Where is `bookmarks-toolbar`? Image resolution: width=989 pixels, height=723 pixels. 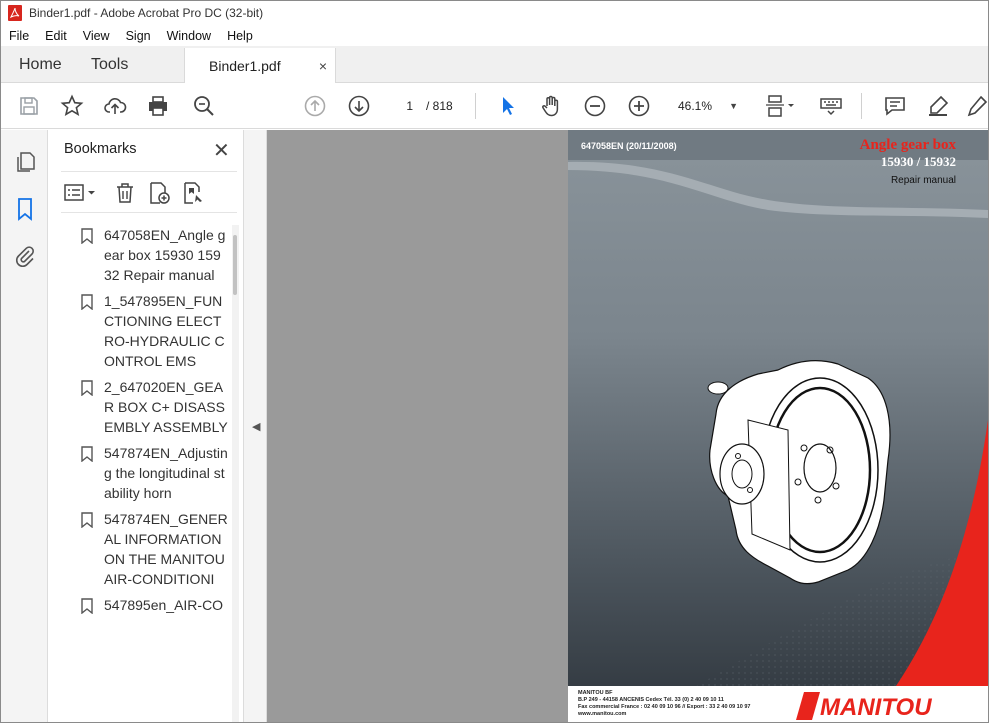
bookmarks-toolbar is located at coordinates (149, 192).